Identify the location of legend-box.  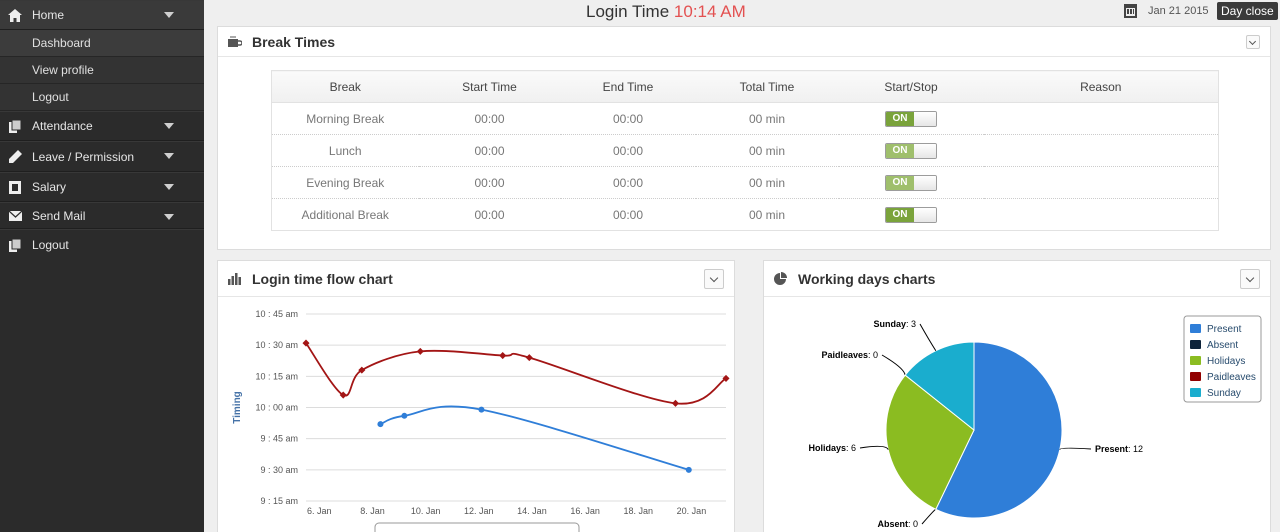
(477, 527).